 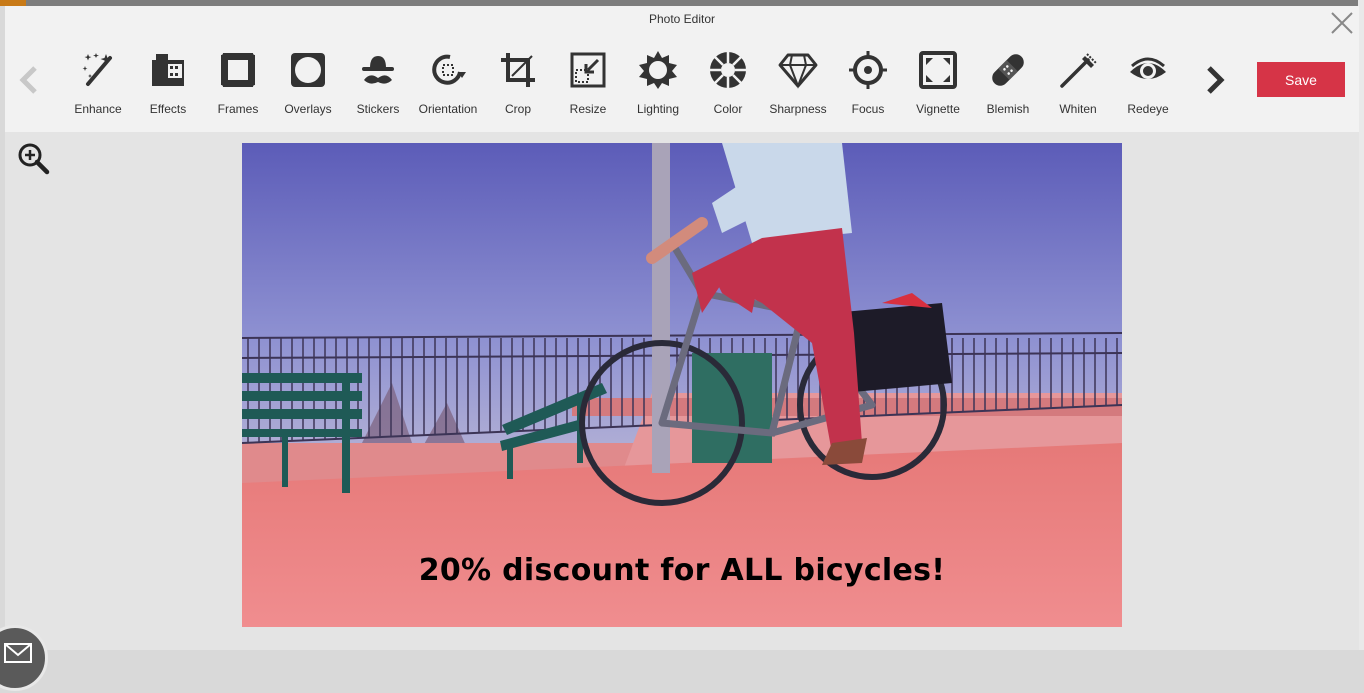 What do you see at coordinates (658, 70) in the screenshot?
I see `sun-icon` at bounding box center [658, 70].